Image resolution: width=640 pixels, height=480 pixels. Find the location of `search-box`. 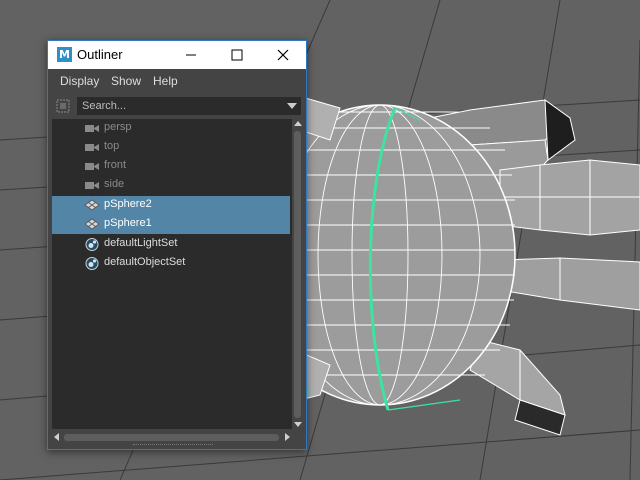

search-box is located at coordinates (189, 106).